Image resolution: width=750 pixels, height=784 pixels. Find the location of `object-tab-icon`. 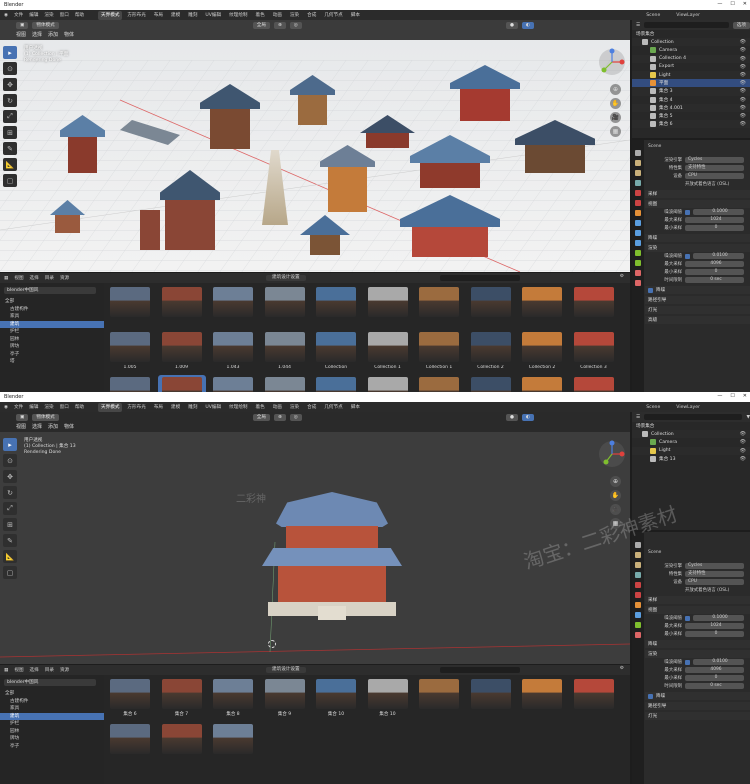

object-tab-icon is located at coordinates (638, 213).